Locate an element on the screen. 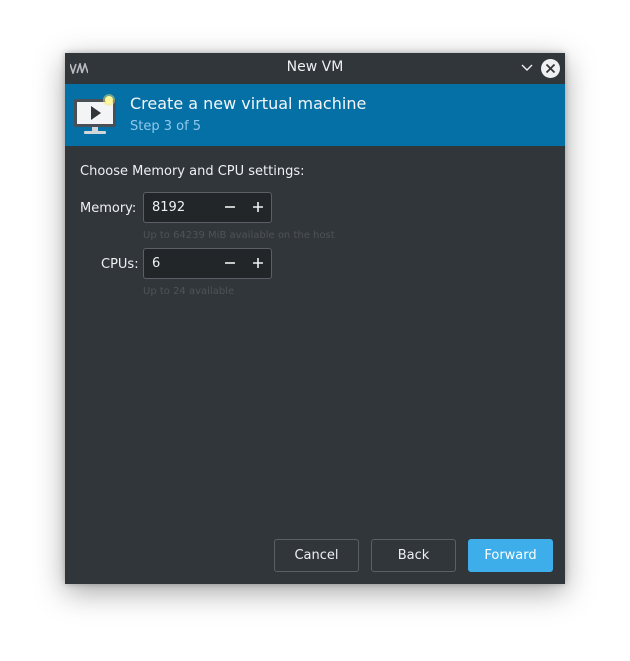 The height and width of the screenshot is (661, 630). memory-input is located at coordinates (182, 208).